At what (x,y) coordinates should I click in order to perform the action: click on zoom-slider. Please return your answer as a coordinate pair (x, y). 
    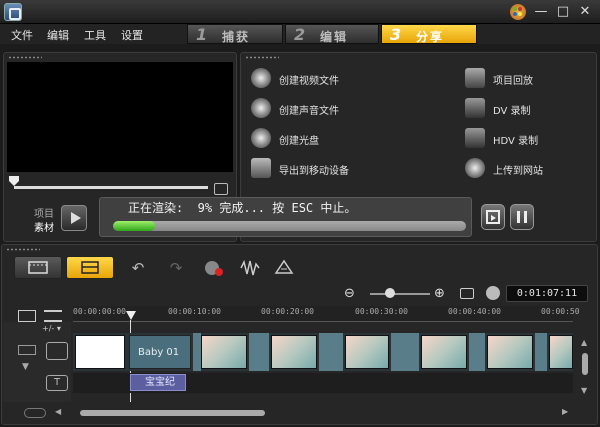
    Looking at the image, I should click on (400, 294).